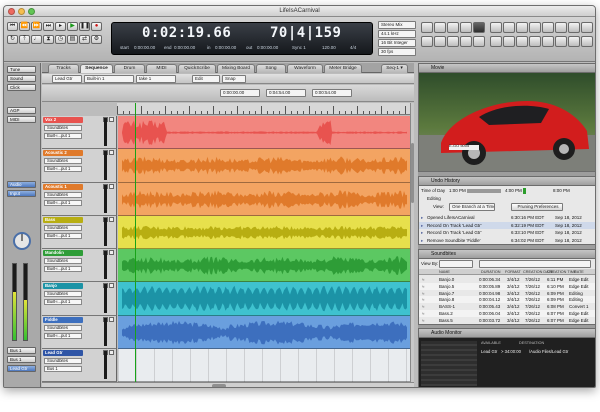  Describe the element at coordinates (574, 27) in the screenshot. I see `clippings-icon` at that location.